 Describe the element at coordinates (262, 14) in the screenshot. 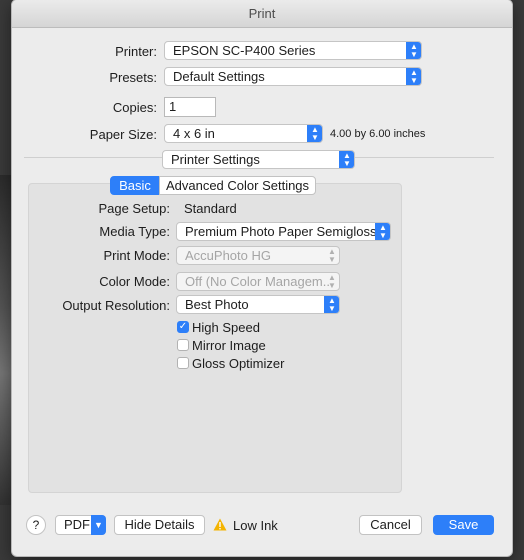

I see `window-title: Print` at that location.